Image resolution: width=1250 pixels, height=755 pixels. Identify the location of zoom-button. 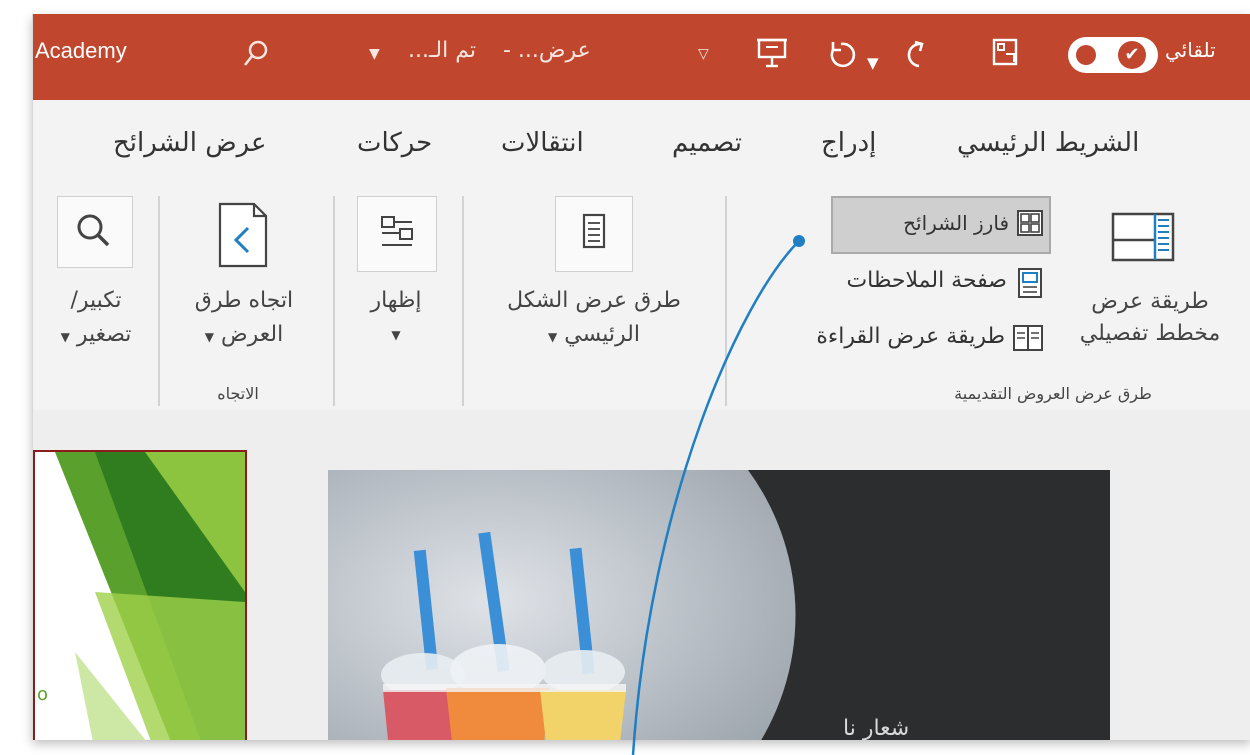
(95, 232).